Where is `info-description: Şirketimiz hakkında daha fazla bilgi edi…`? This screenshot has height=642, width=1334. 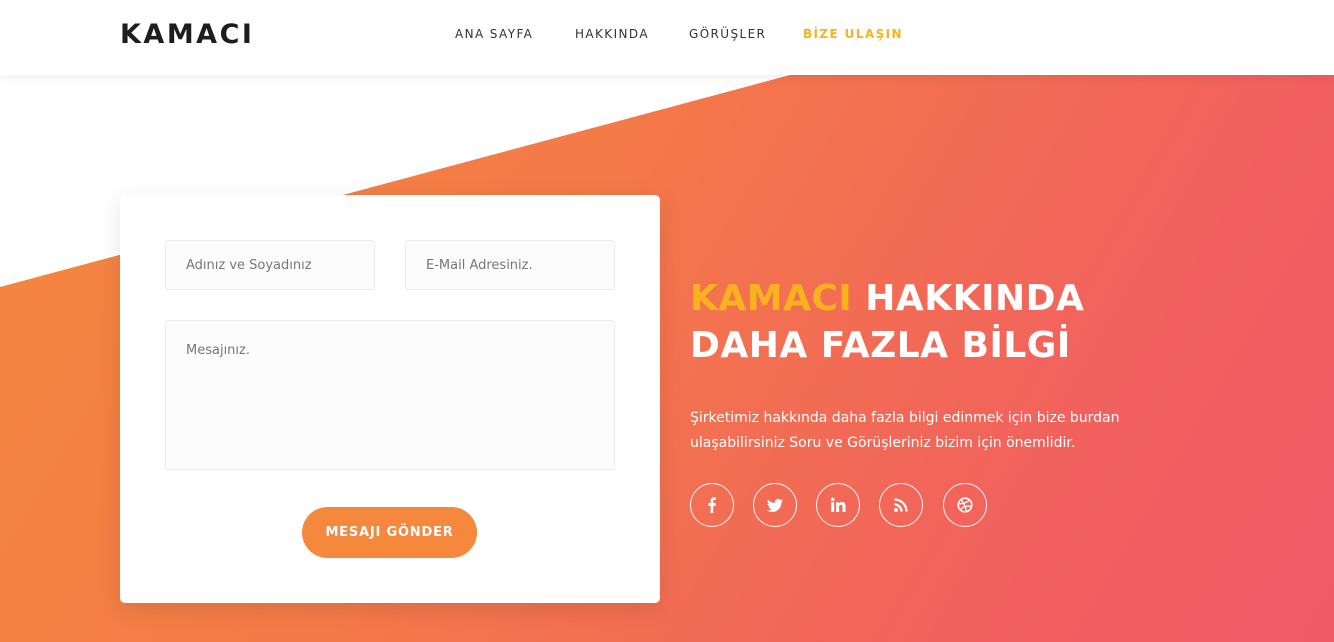
info-description: Şirketimiz hakkında daha fazla bilgi edi… is located at coordinates (930, 431).